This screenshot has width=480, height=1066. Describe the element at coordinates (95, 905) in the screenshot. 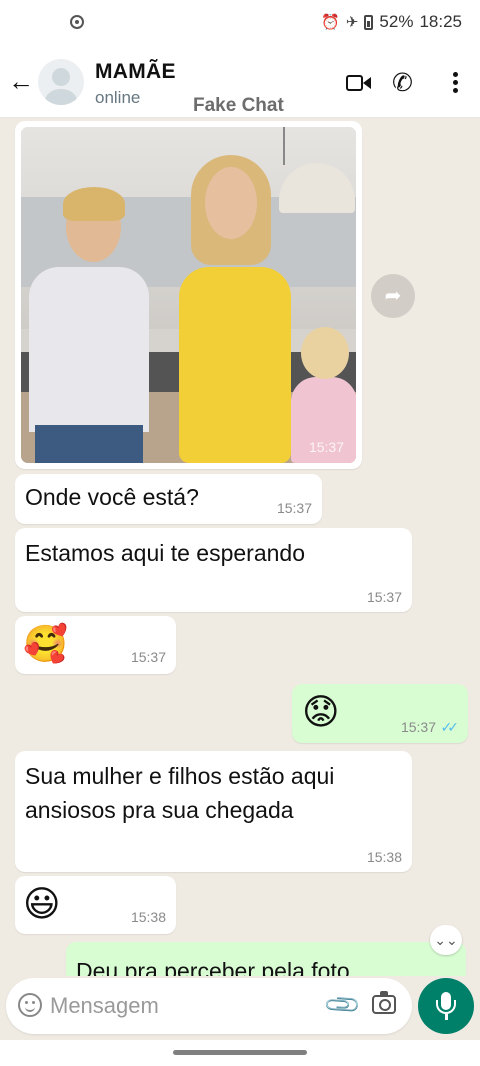

I see `incoming-emoji-message: 😃 15:38` at that location.